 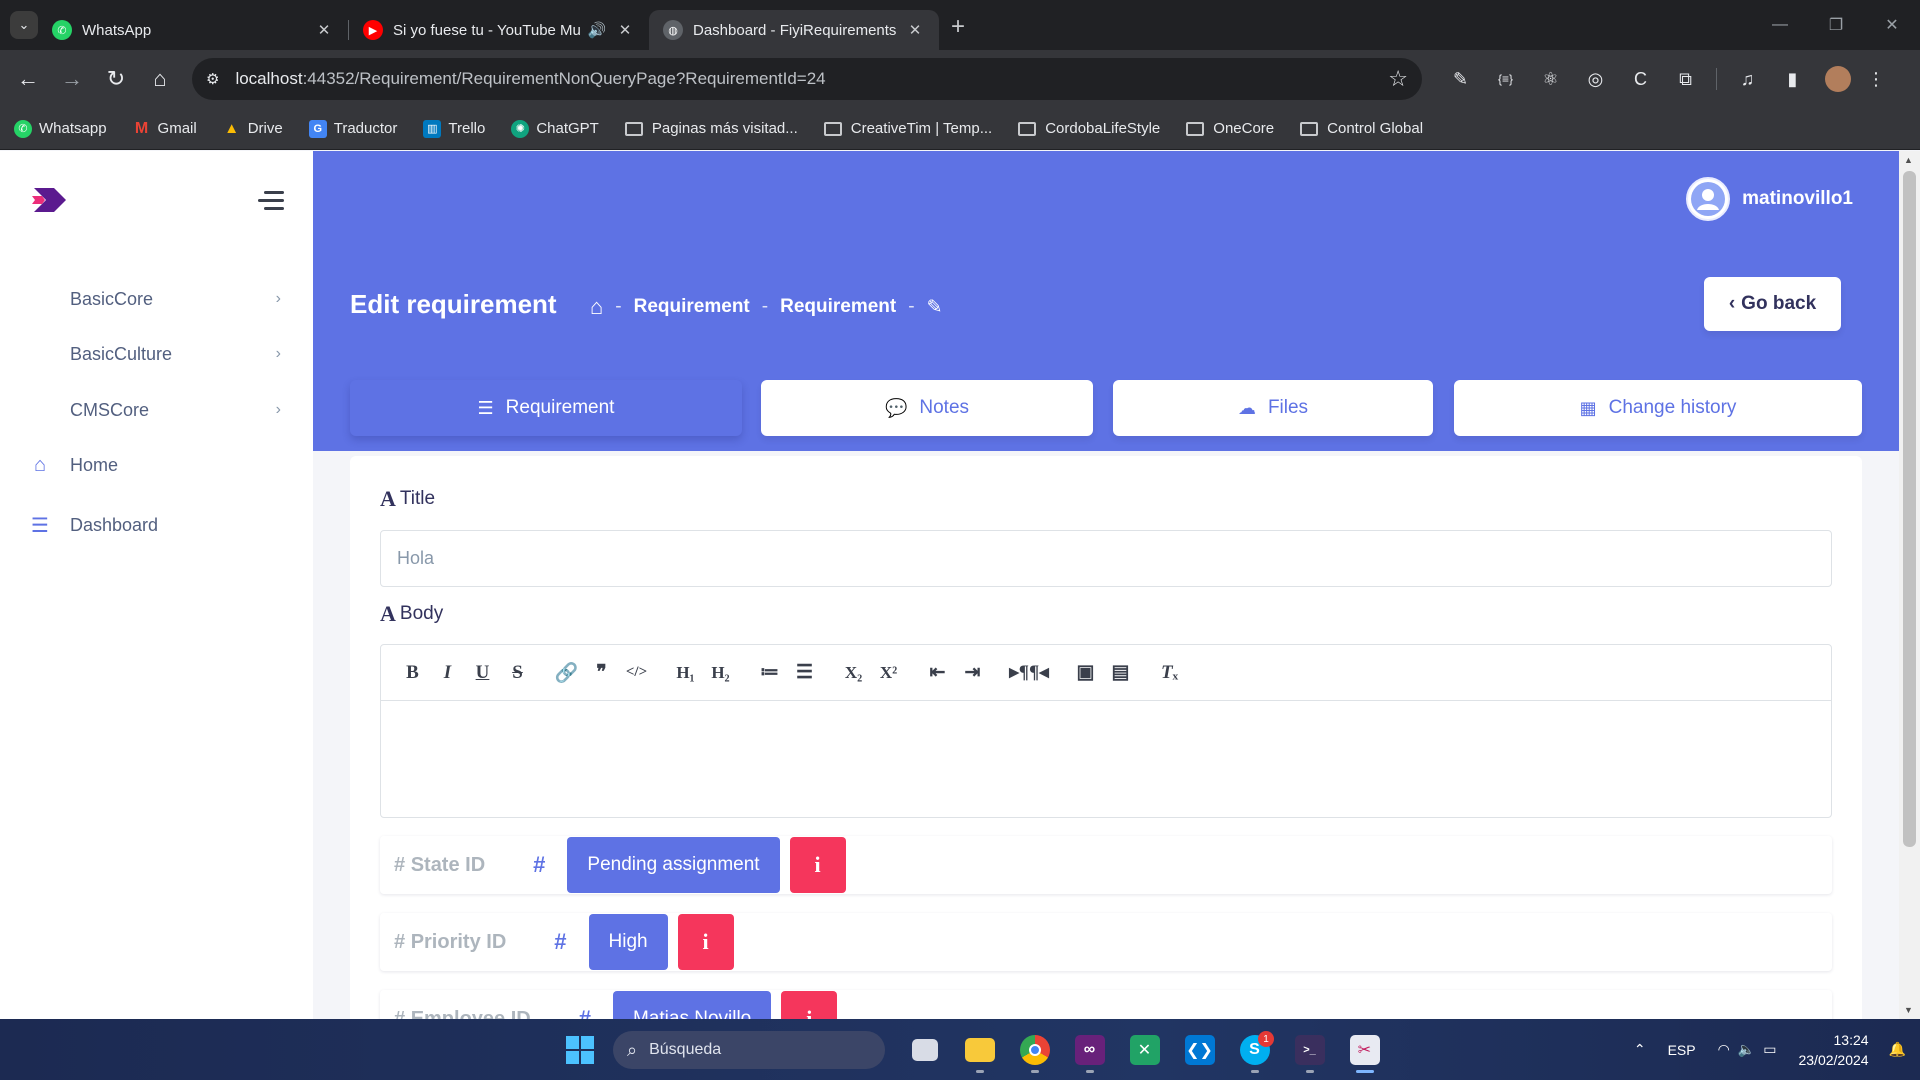 I want to click on taskbar-search: ⌕ Búsqueda, so click(x=749, y=1050).